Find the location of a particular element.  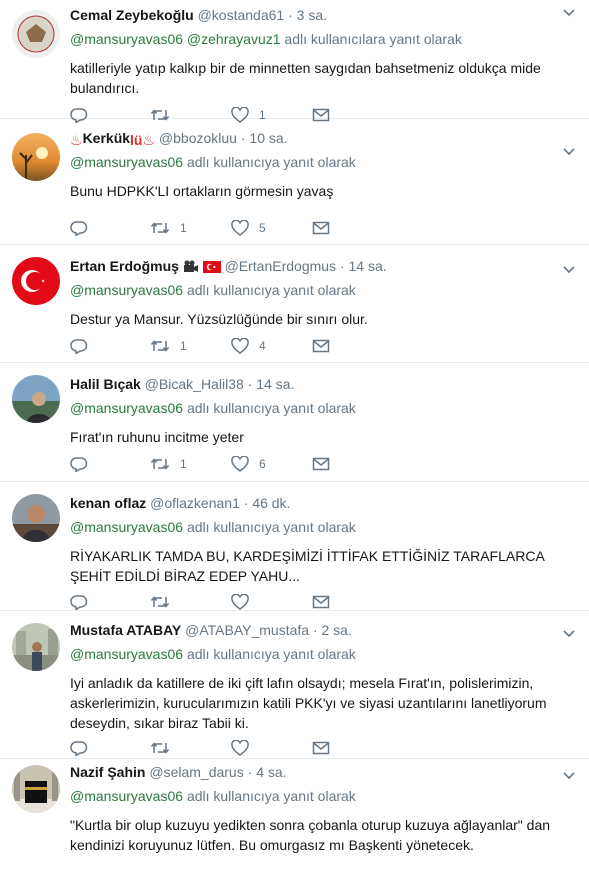

display-name: Ertan Erdoğmuş is located at coordinates (124, 266).